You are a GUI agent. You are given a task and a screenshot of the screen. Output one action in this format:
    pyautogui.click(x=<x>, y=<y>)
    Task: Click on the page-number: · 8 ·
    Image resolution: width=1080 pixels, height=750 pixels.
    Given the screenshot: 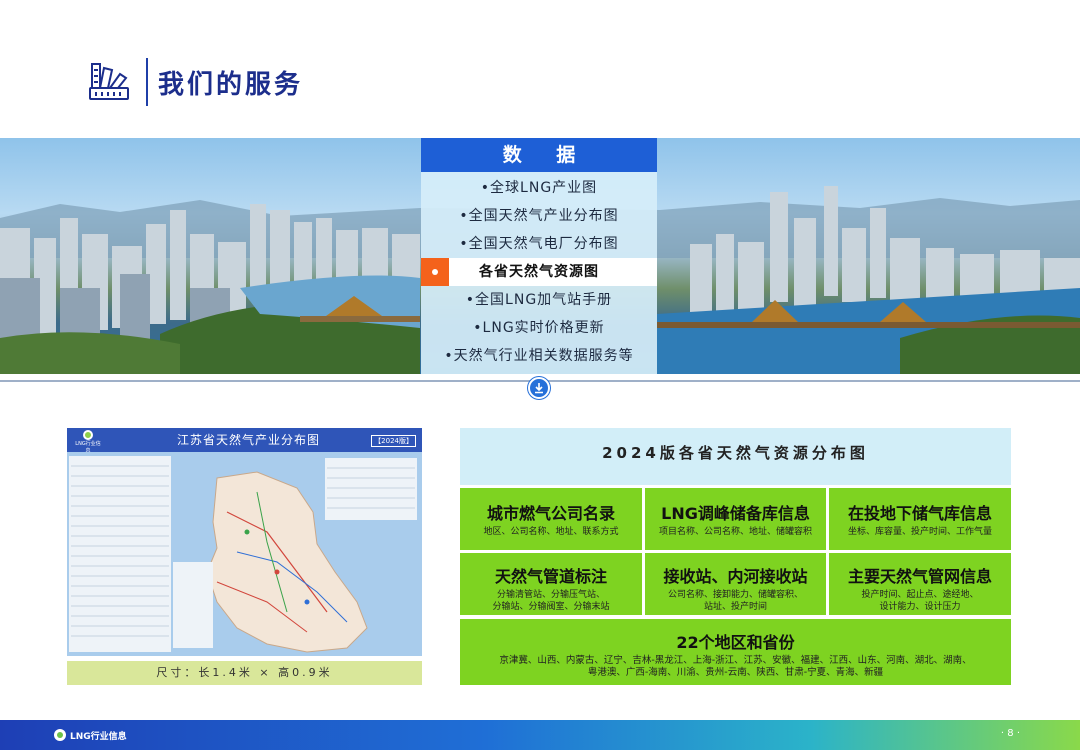 What is the action you would take?
    pyautogui.click(x=1010, y=733)
    